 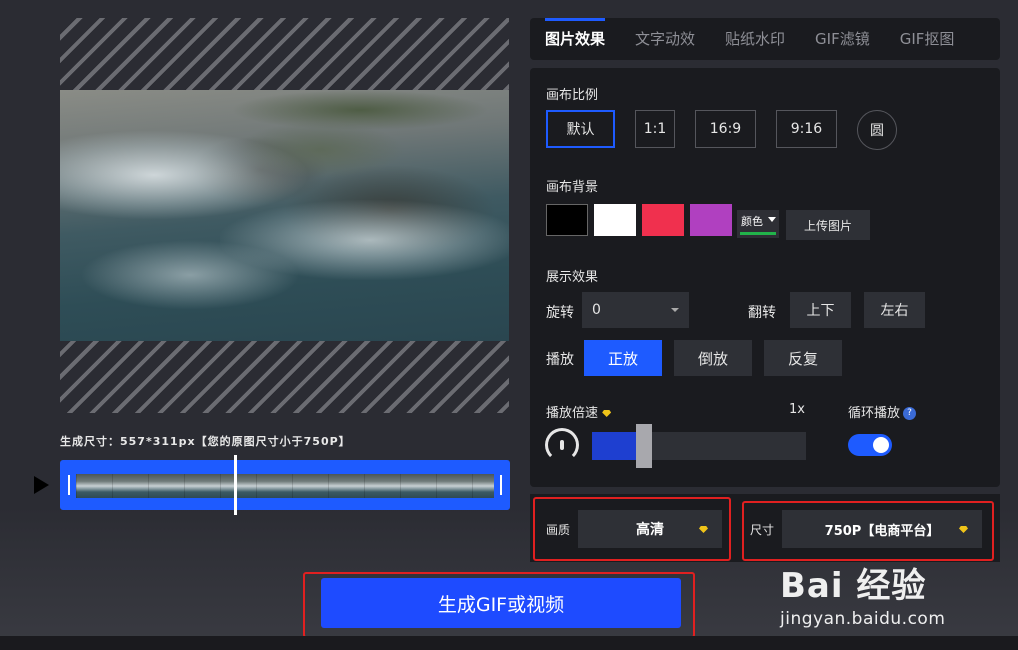 What do you see at coordinates (762, 313) in the screenshot?
I see `flip-label: 翻转` at bounding box center [762, 313].